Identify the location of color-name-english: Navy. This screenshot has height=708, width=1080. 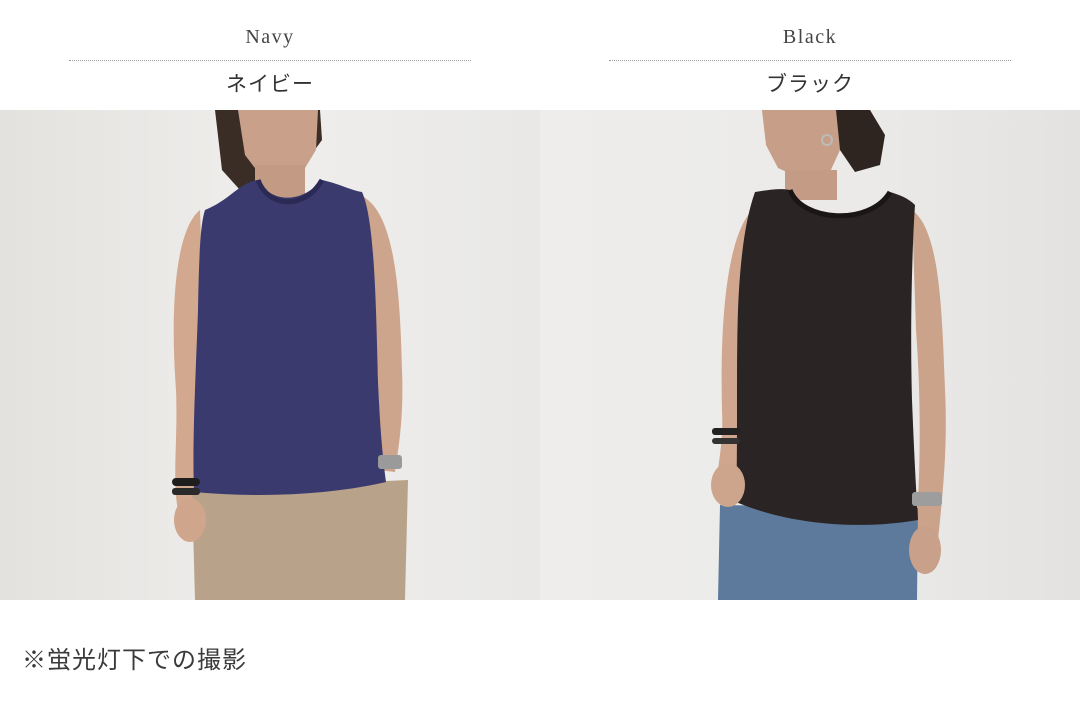
(270, 37).